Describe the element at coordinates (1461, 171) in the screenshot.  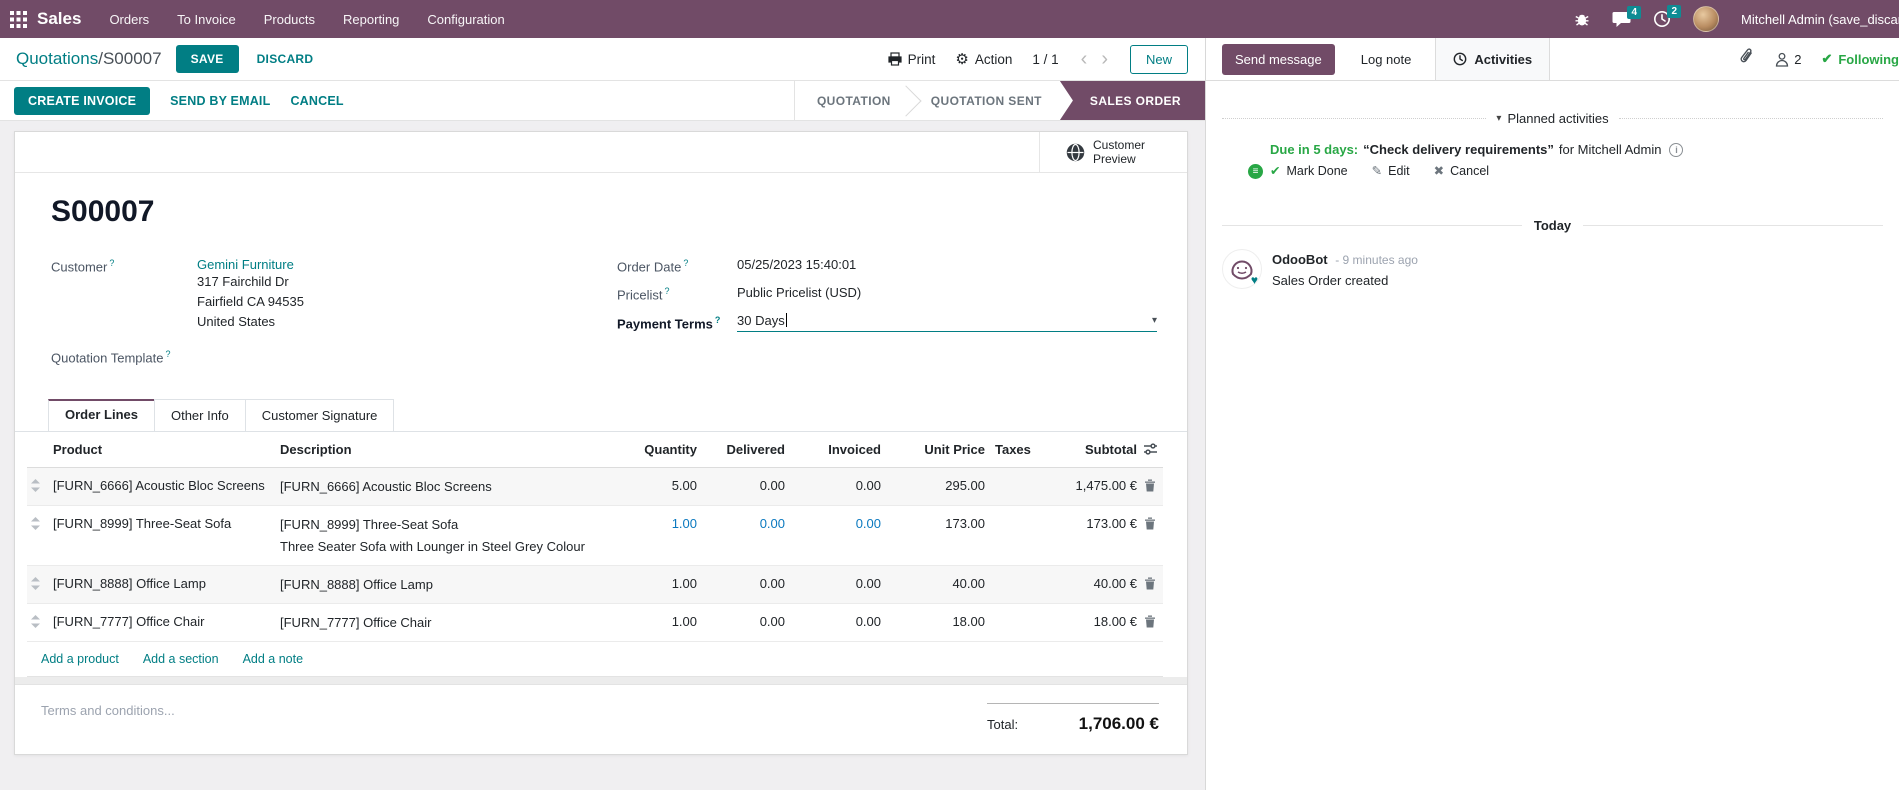
I see `cancel-activity-button: ✖ Cancel` at that location.